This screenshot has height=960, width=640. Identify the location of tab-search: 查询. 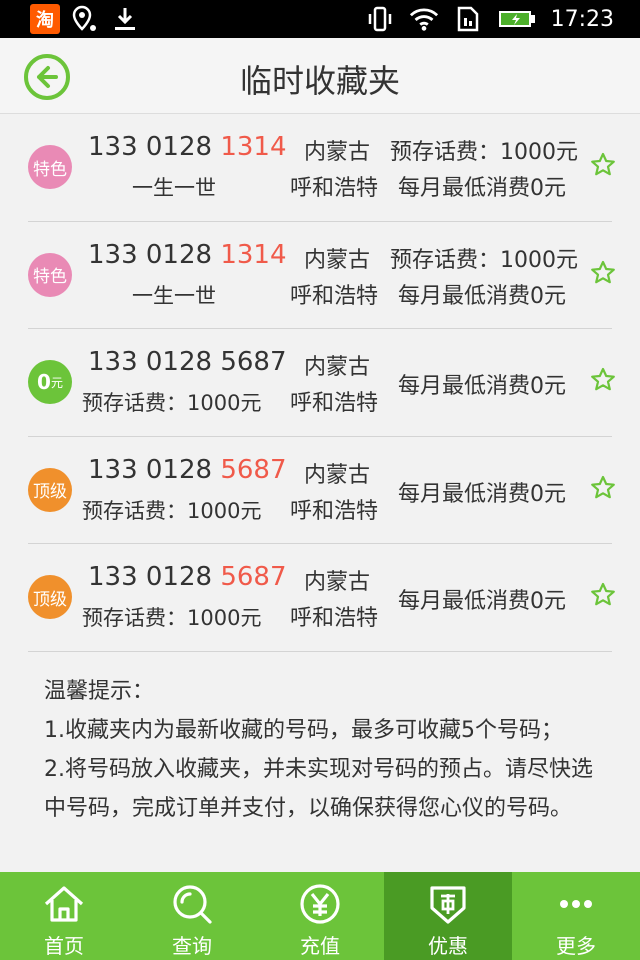
(192, 916).